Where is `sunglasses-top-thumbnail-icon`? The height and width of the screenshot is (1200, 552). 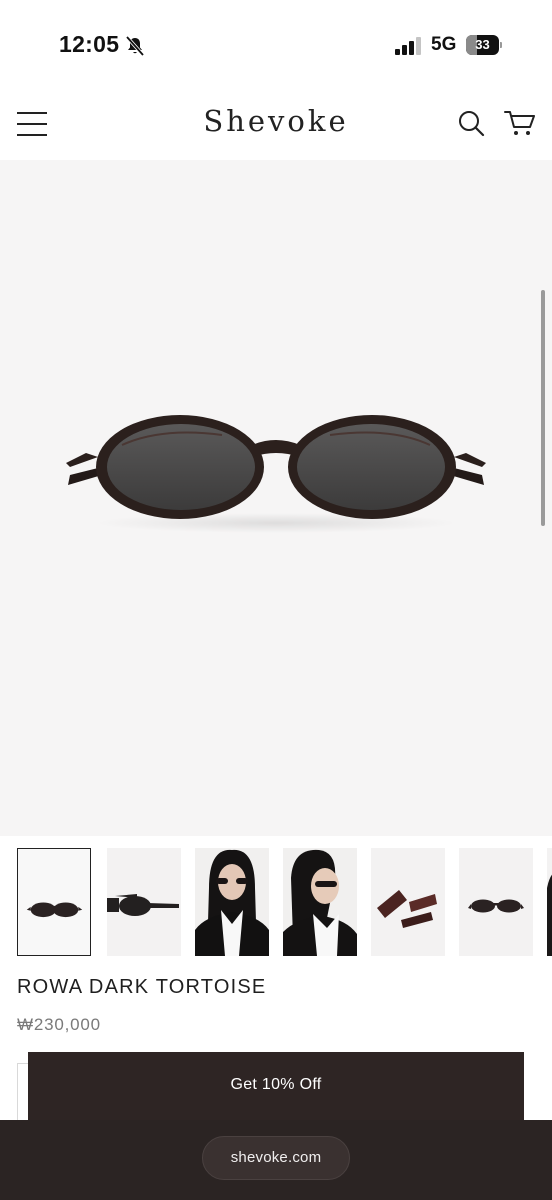
sunglasses-top-thumbnail-icon is located at coordinates (496, 906).